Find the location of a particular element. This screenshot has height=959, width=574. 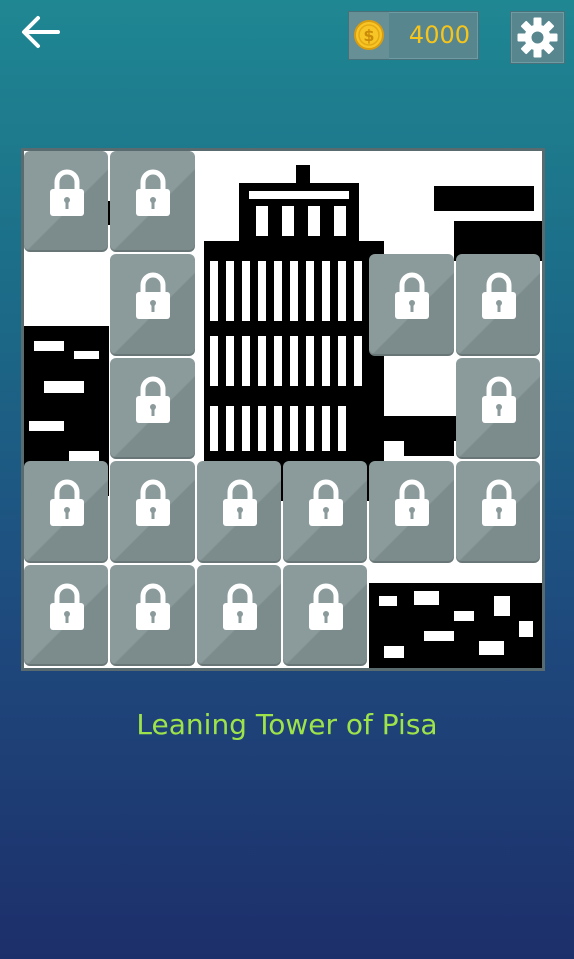

gear-icon is located at coordinates (537, 37).